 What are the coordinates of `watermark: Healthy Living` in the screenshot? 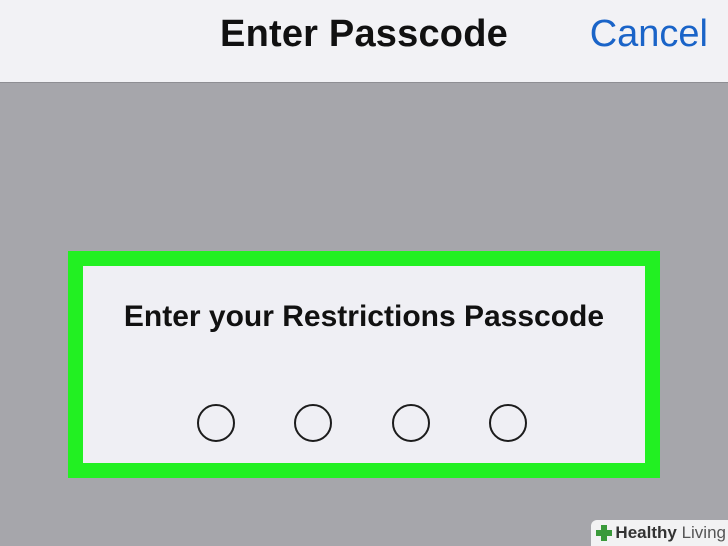 It's located at (659, 533).